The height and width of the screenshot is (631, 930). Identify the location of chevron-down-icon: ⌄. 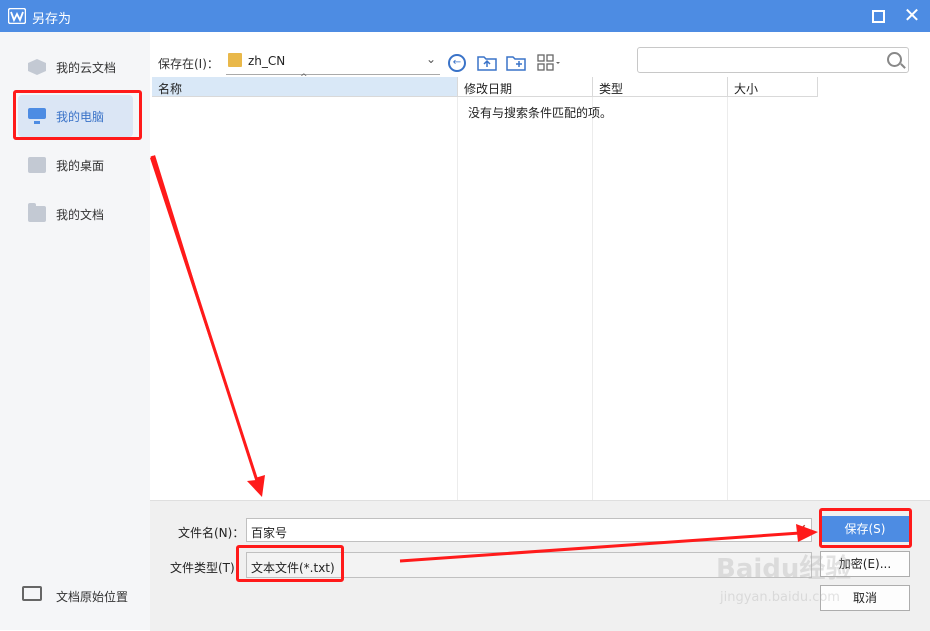
(430, 59).